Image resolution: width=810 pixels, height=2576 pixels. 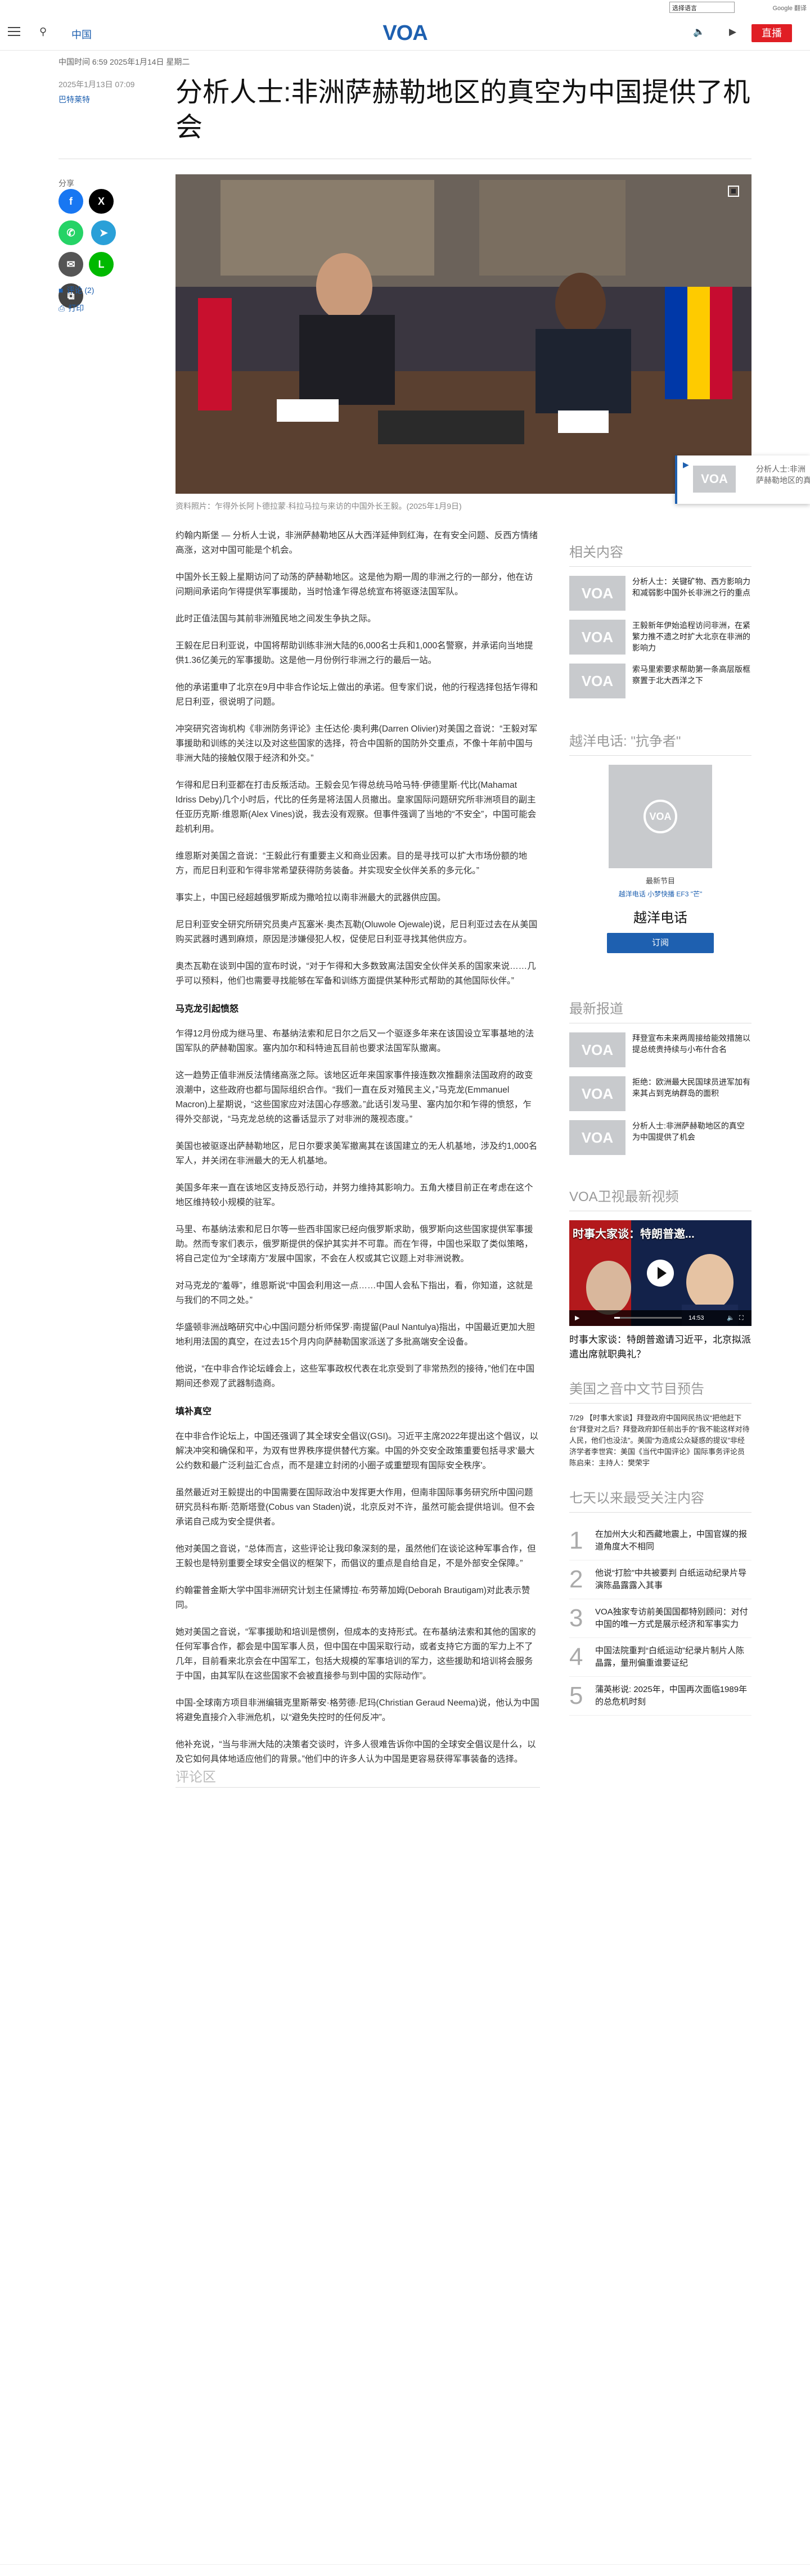 I want to click on hero-photo, so click(x=464, y=334).